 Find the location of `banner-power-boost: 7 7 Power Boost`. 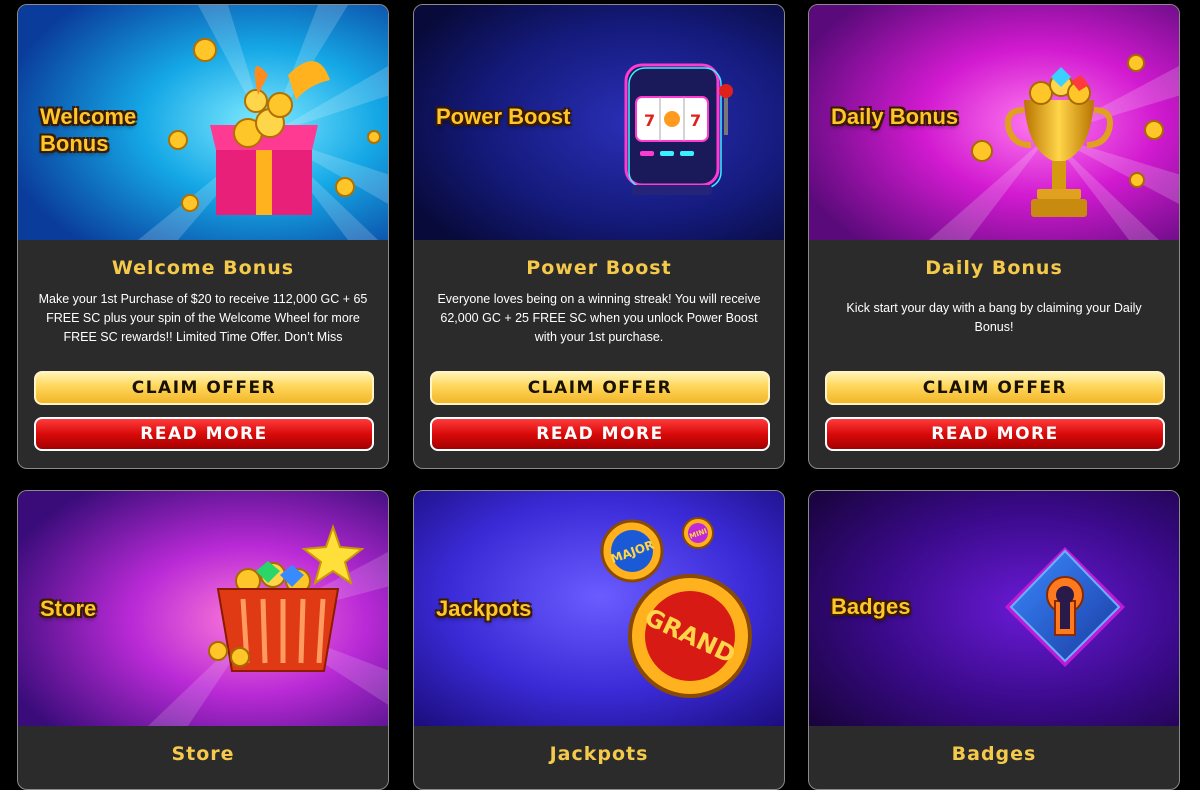

banner-power-boost: 7 7 Power Boost is located at coordinates (599, 122).